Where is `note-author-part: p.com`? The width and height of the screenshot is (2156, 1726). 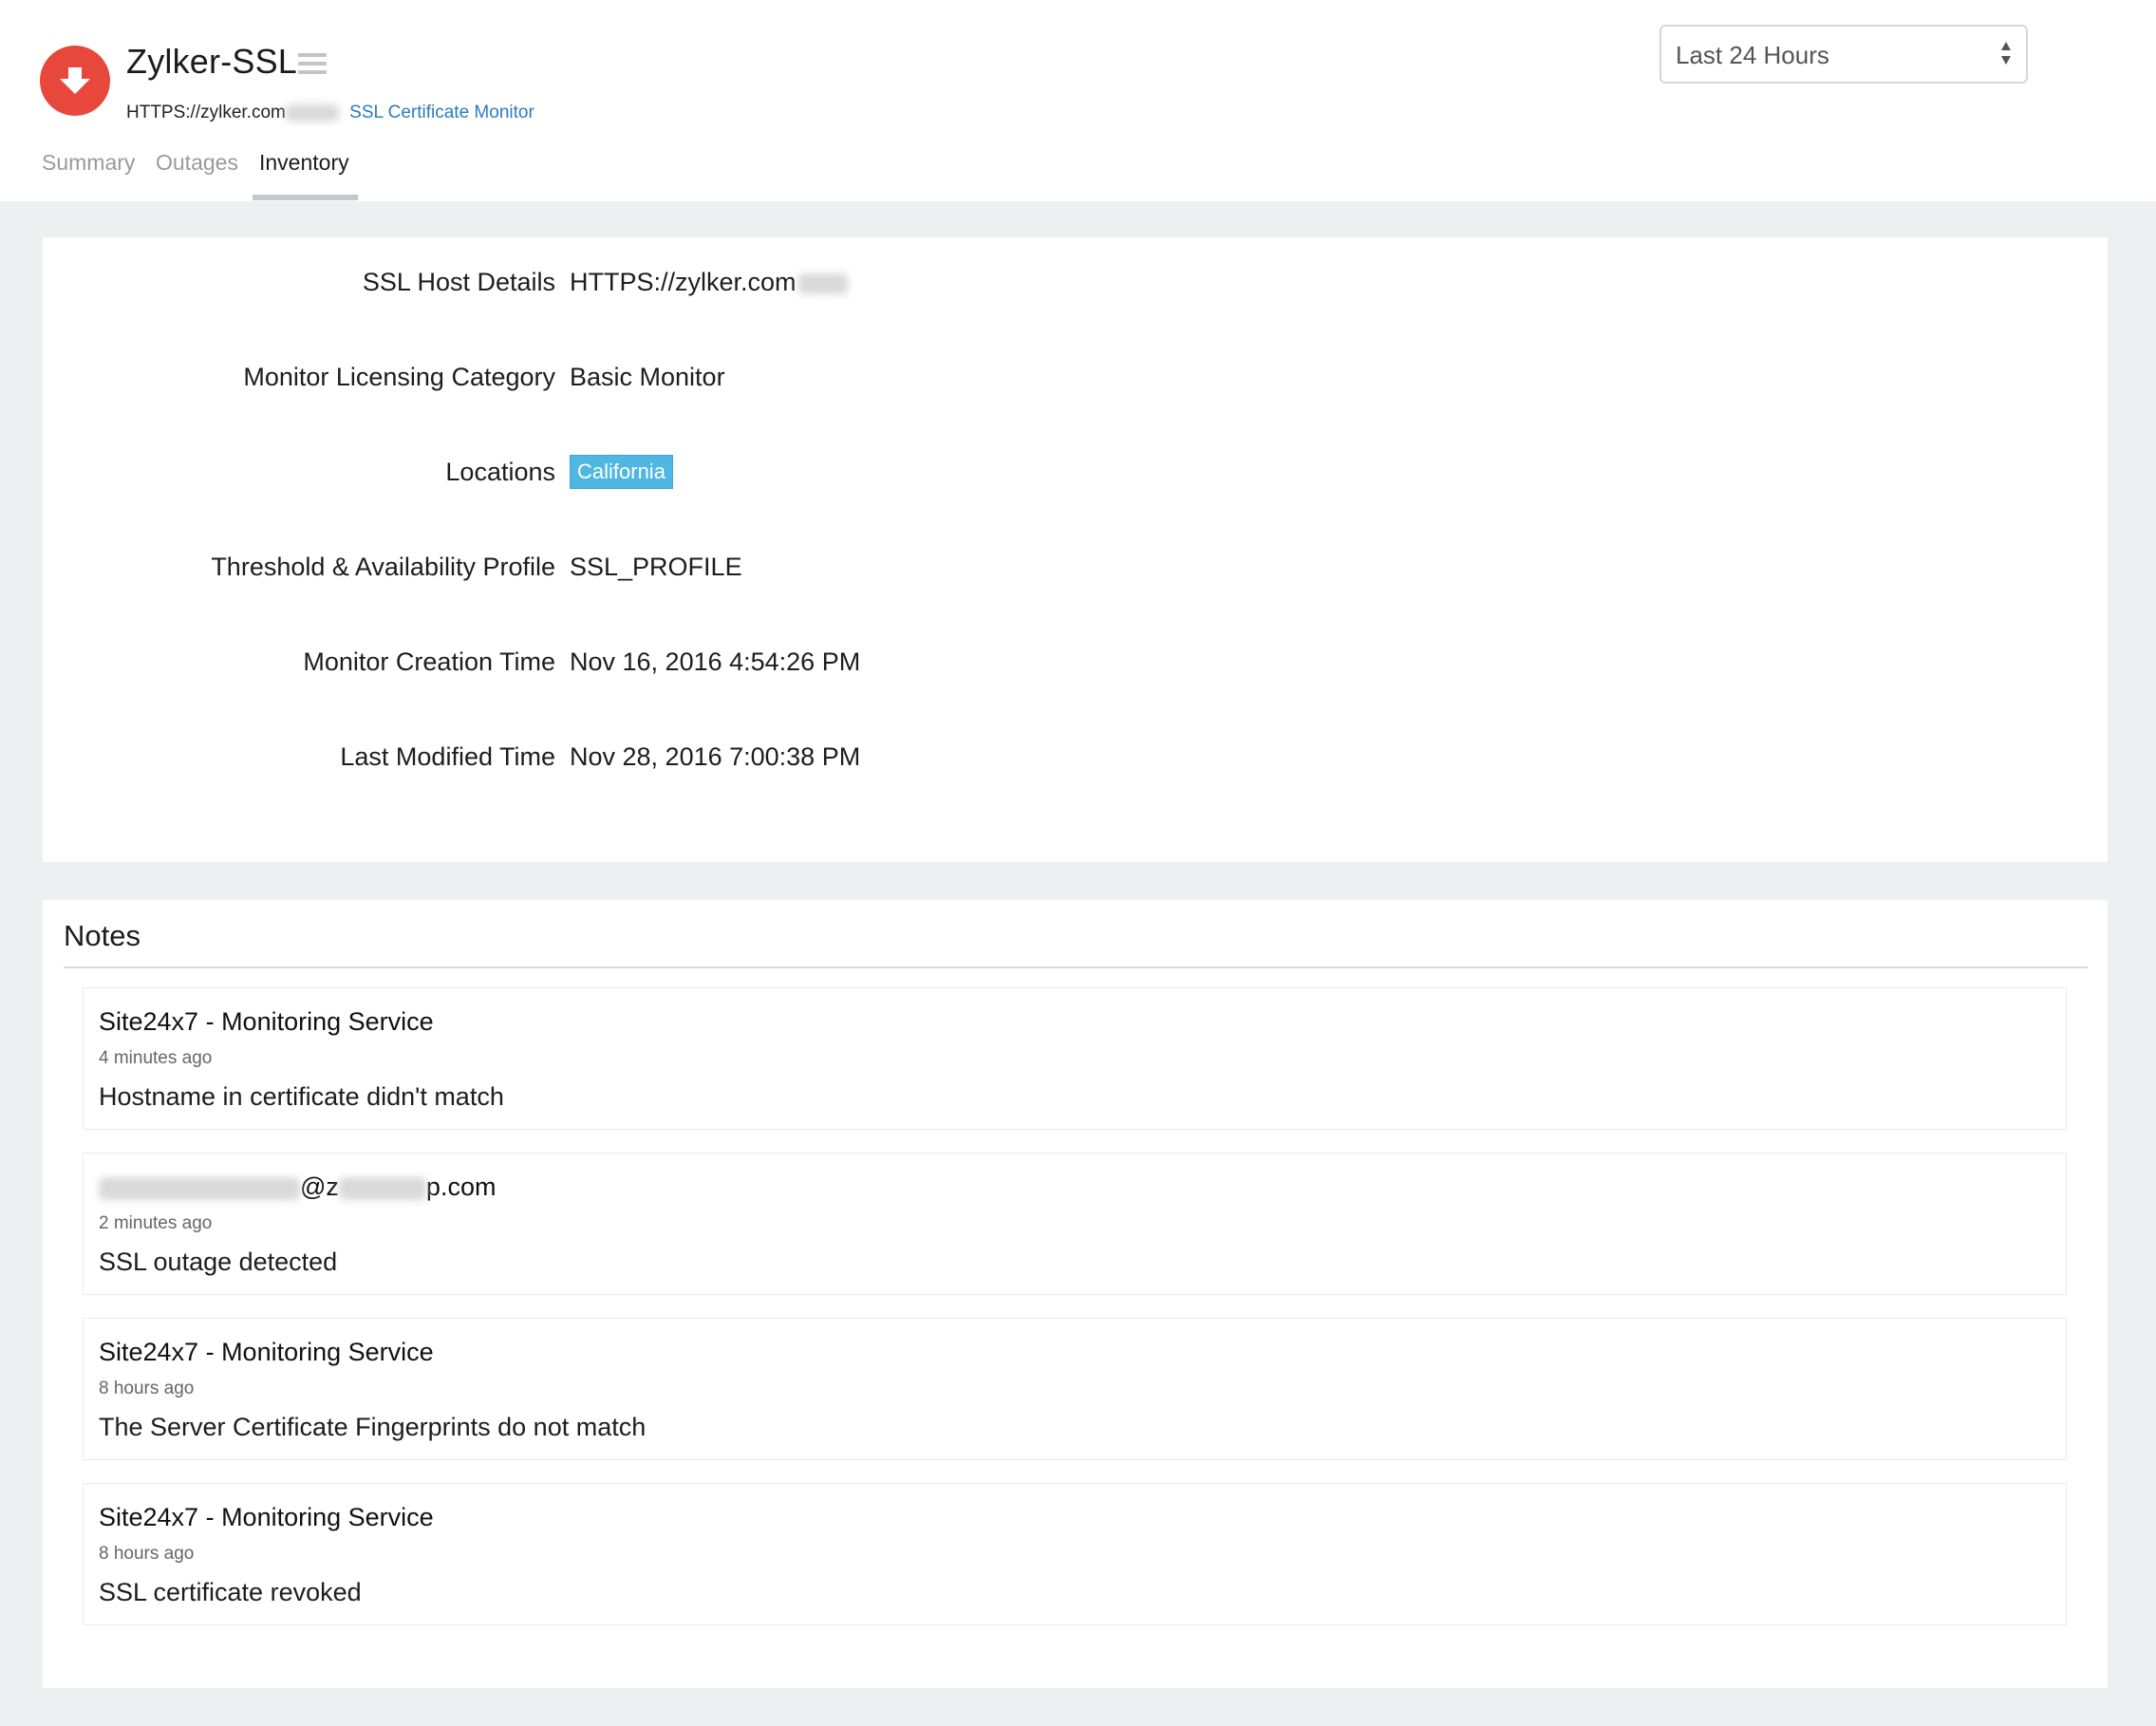
note-author-part: p.com is located at coordinates (461, 1187).